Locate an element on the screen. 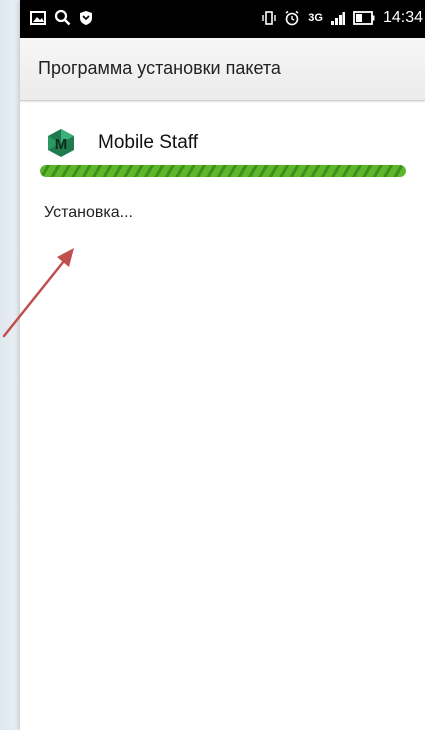  installer-header: Программа установки пакета is located at coordinates (222, 69).